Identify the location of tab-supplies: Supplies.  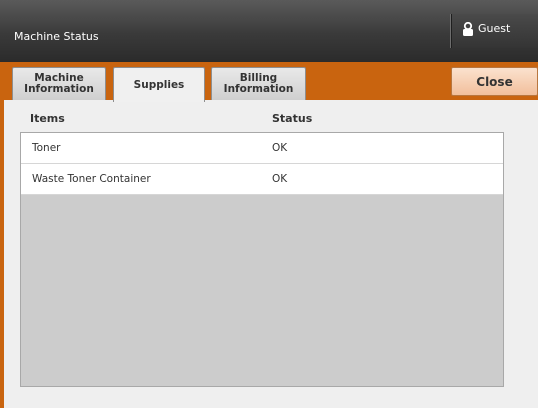
(159, 84).